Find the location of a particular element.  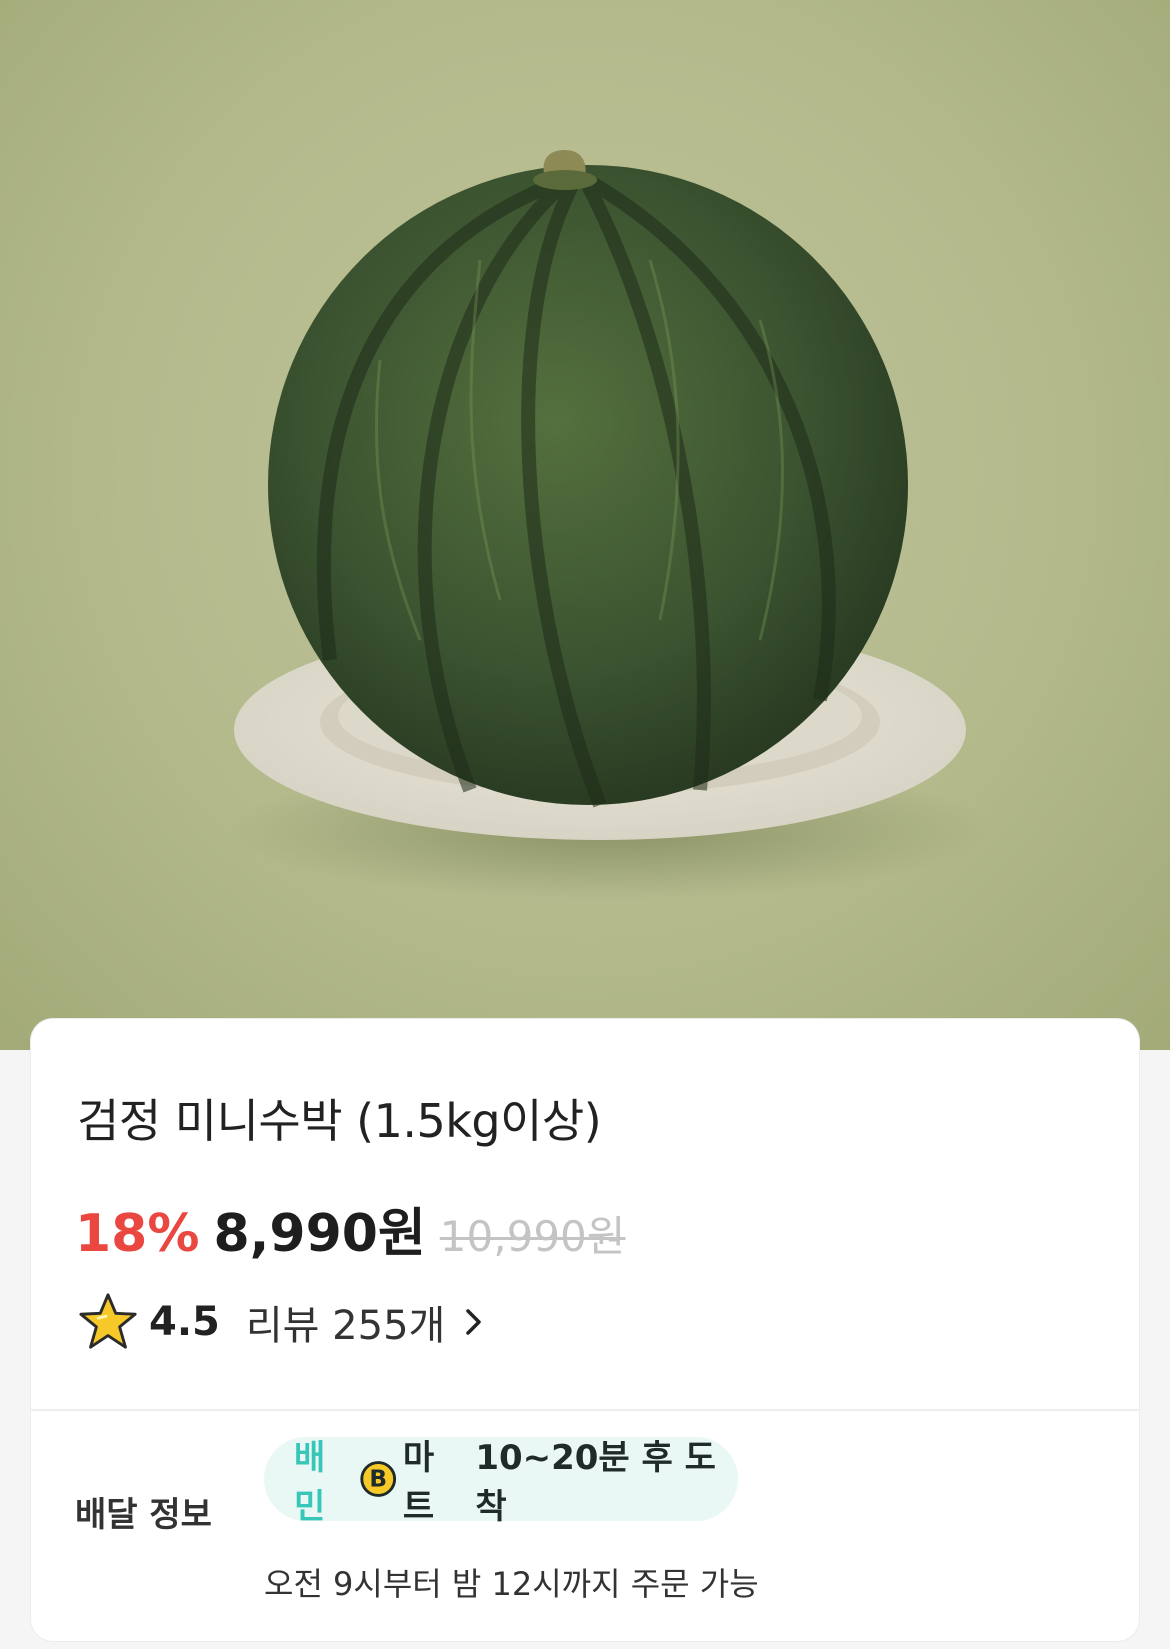

rating-score: 4.5 is located at coordinates (184, 1322).